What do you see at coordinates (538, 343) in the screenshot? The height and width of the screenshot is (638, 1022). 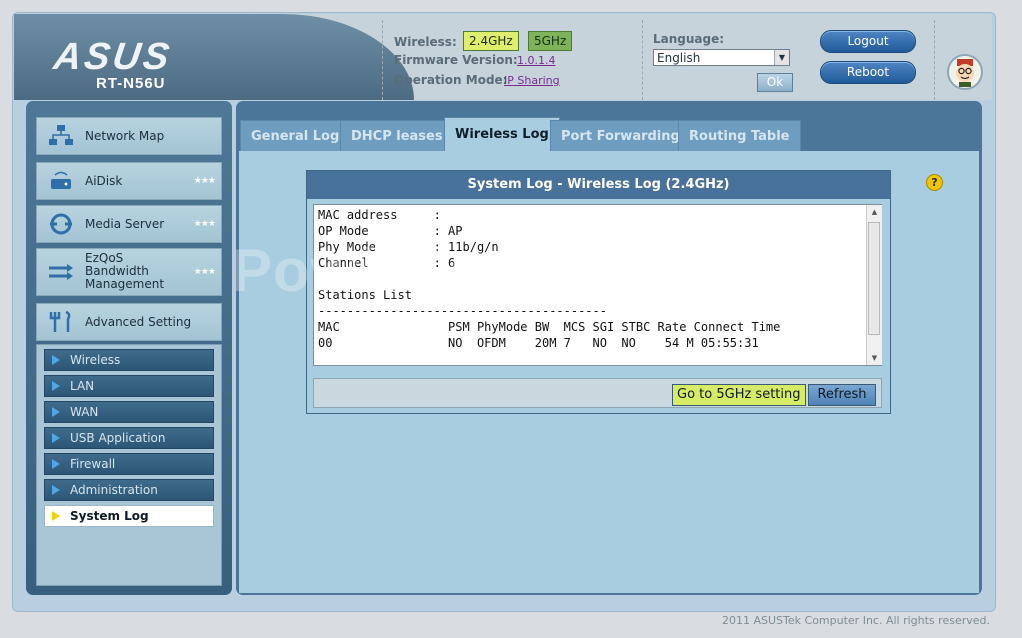 I see `log-line: 00 NO OFDM 20M 7 NO NO 54 M 05:55:31` at bounding box center [538, 343].